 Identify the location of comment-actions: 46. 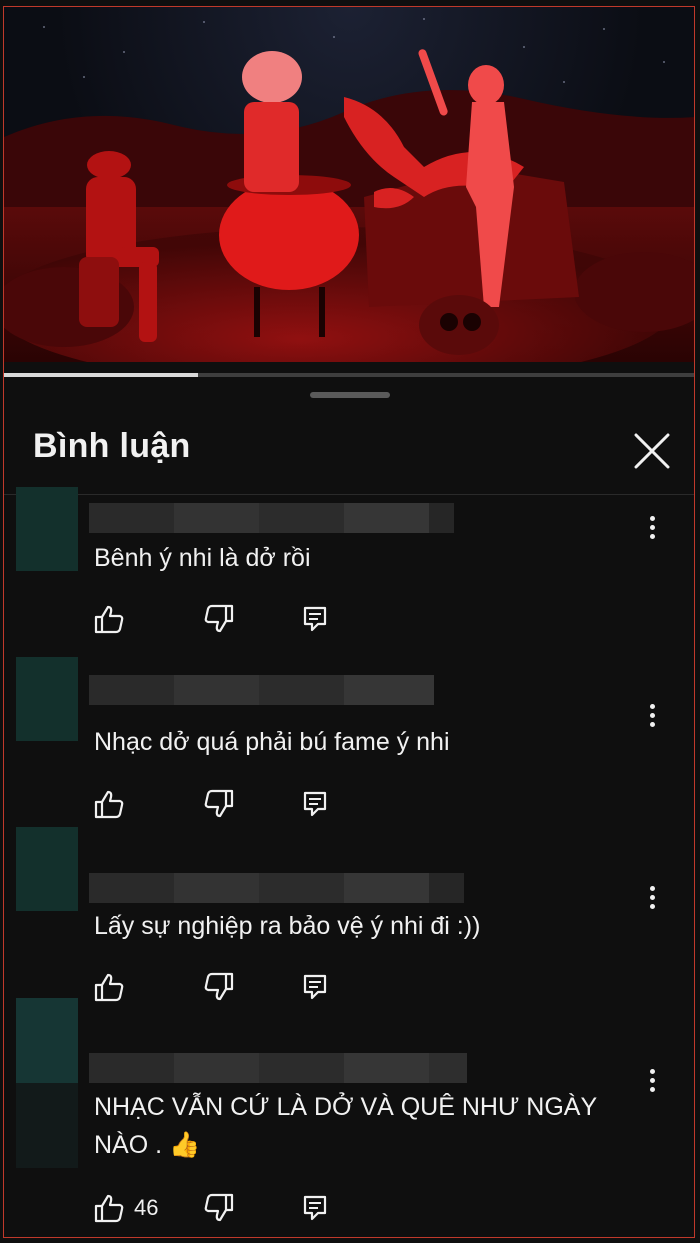
(224, 1208).